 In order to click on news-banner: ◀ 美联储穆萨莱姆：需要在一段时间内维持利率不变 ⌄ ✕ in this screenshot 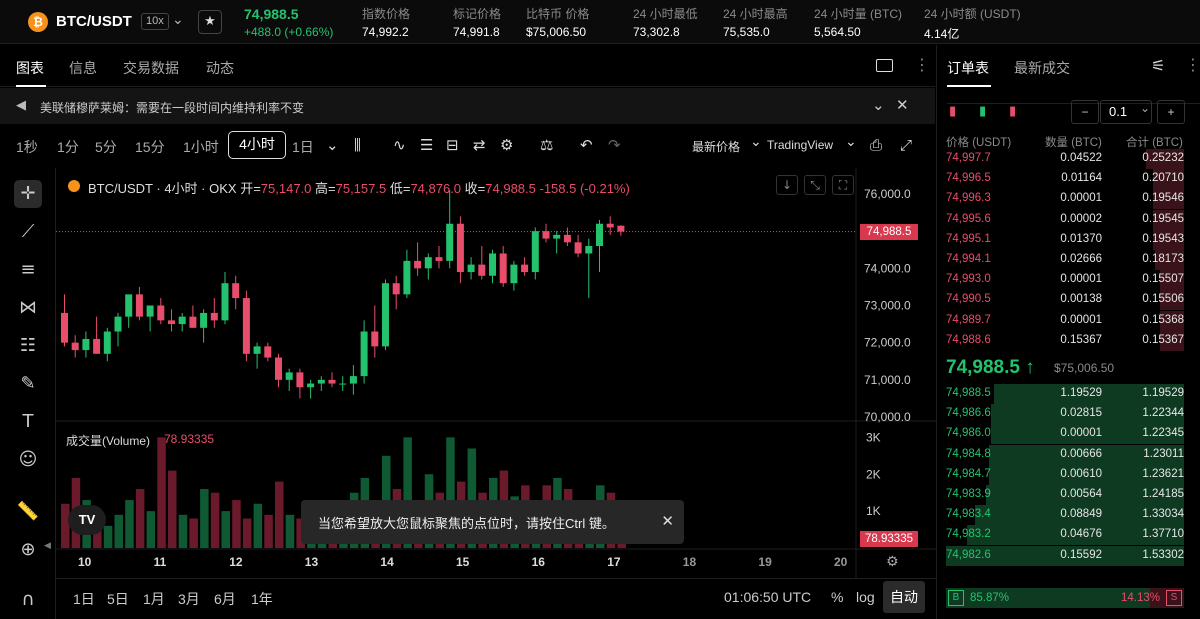, I will do `click(467, 106)`.